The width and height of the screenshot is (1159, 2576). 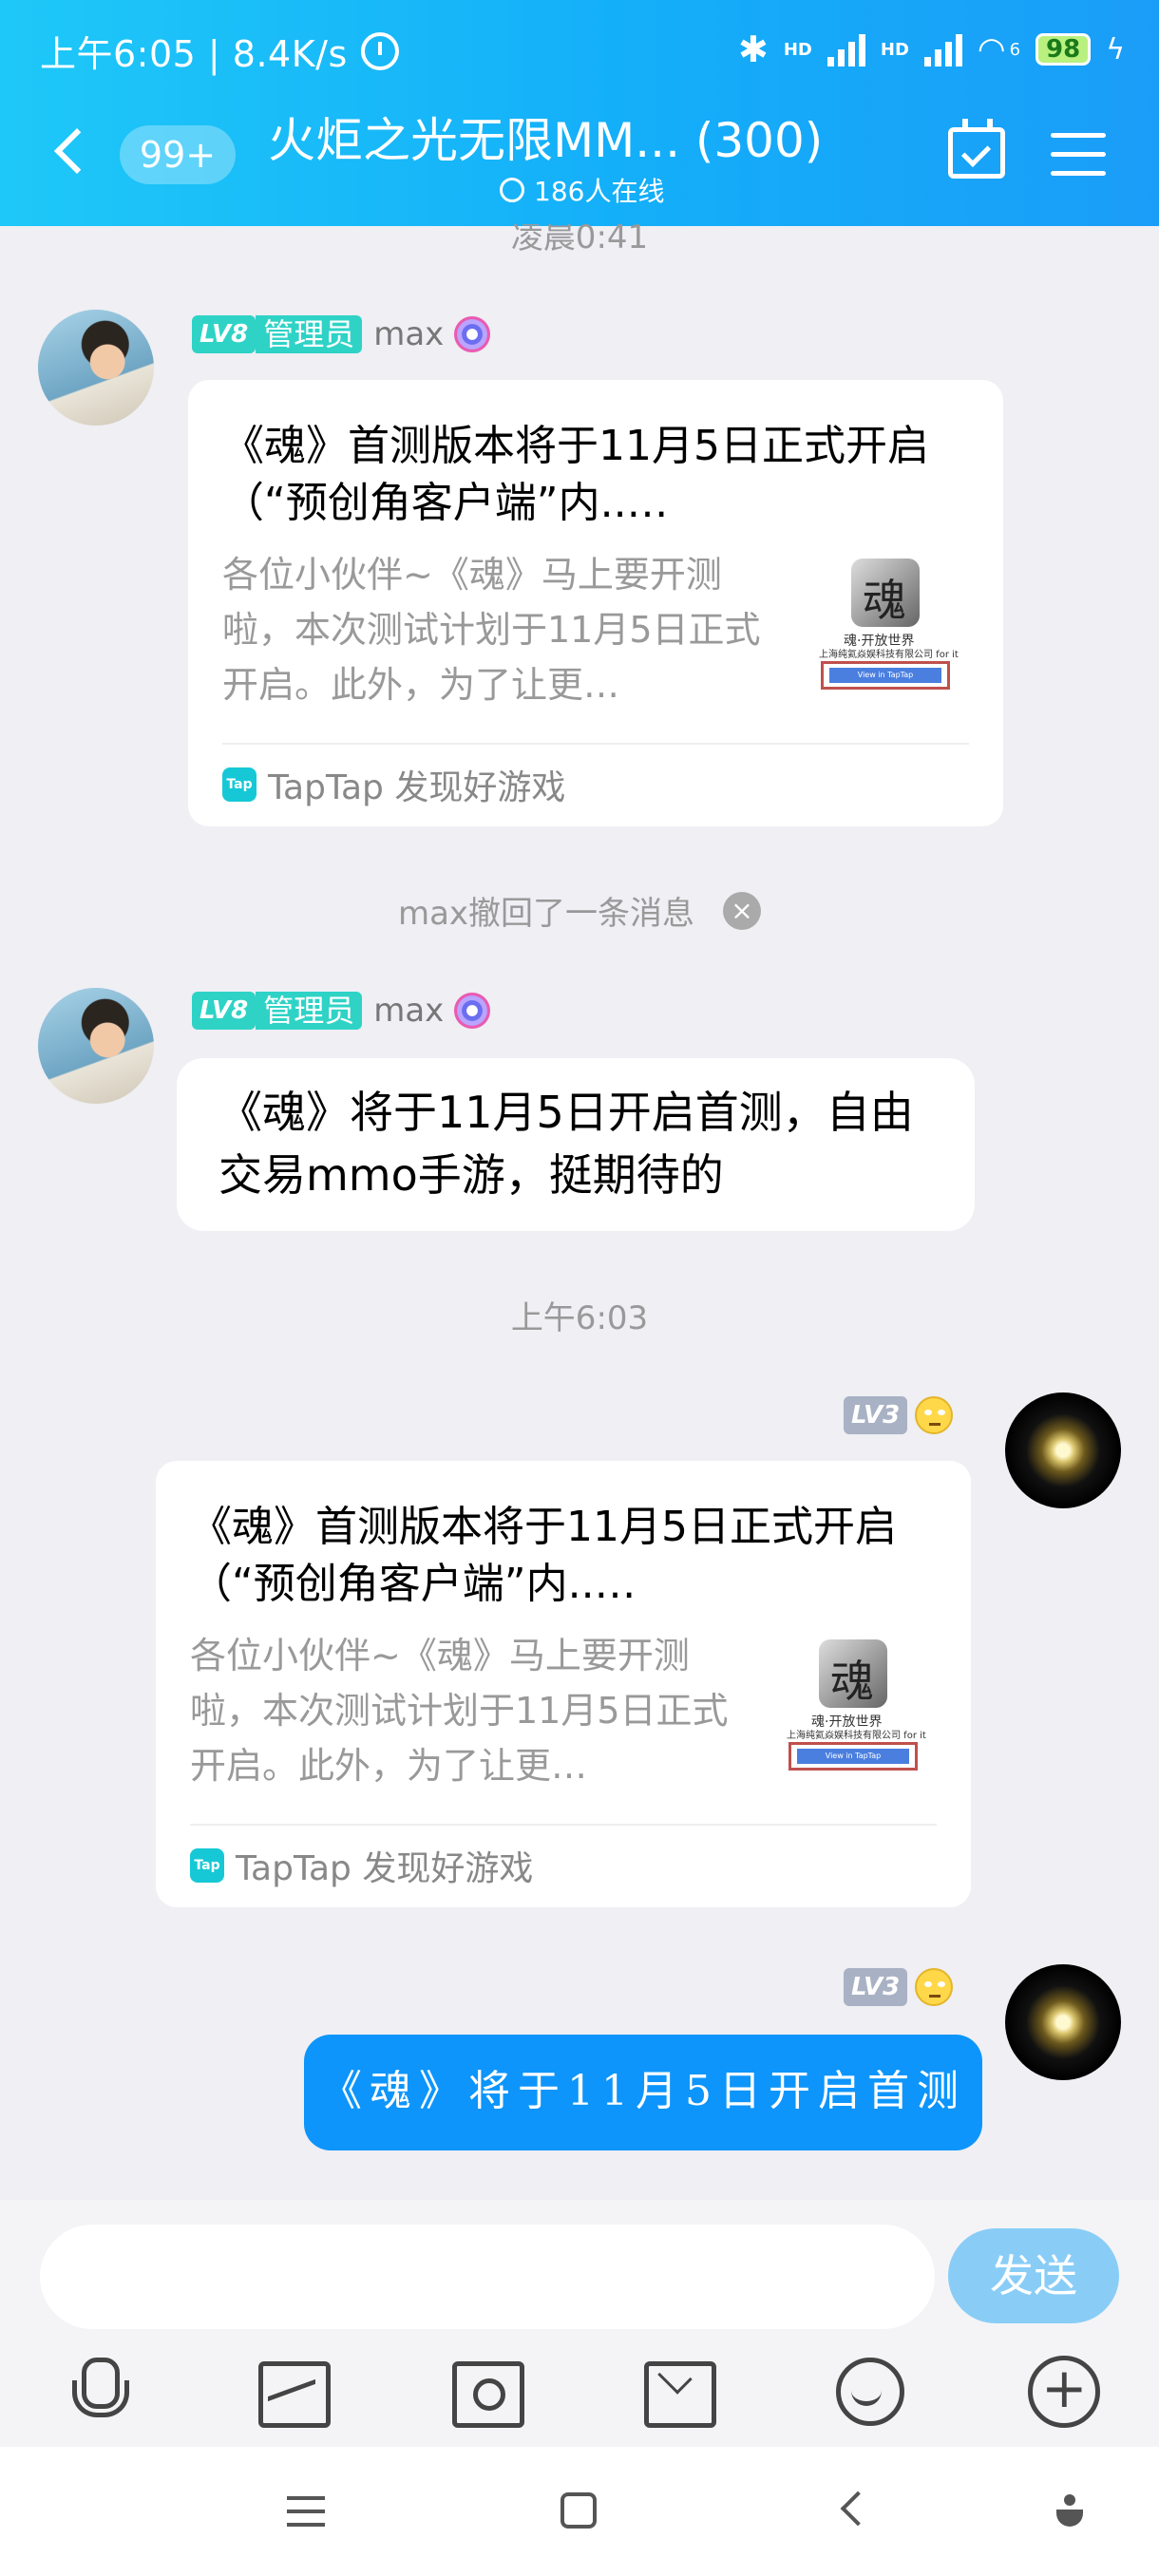 I want to click on calendar-check-icon, so click(x=976, y=149).